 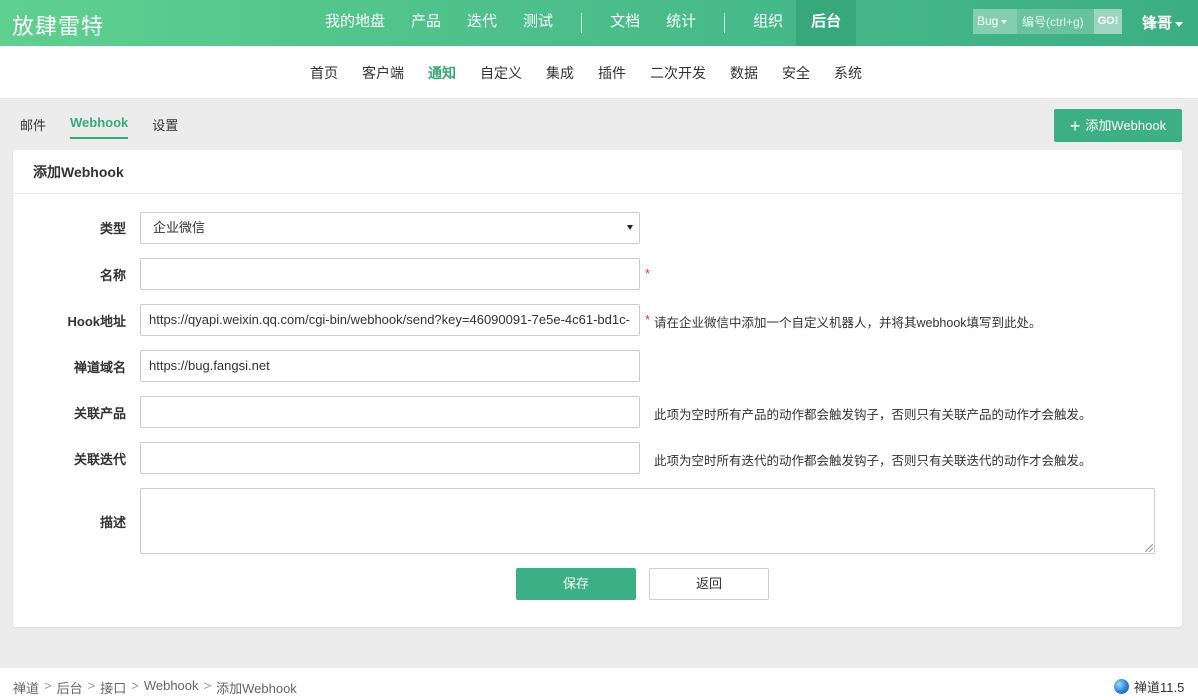 I want to click on subnav-item-custom: 自定义, so click(x=501, y=73).